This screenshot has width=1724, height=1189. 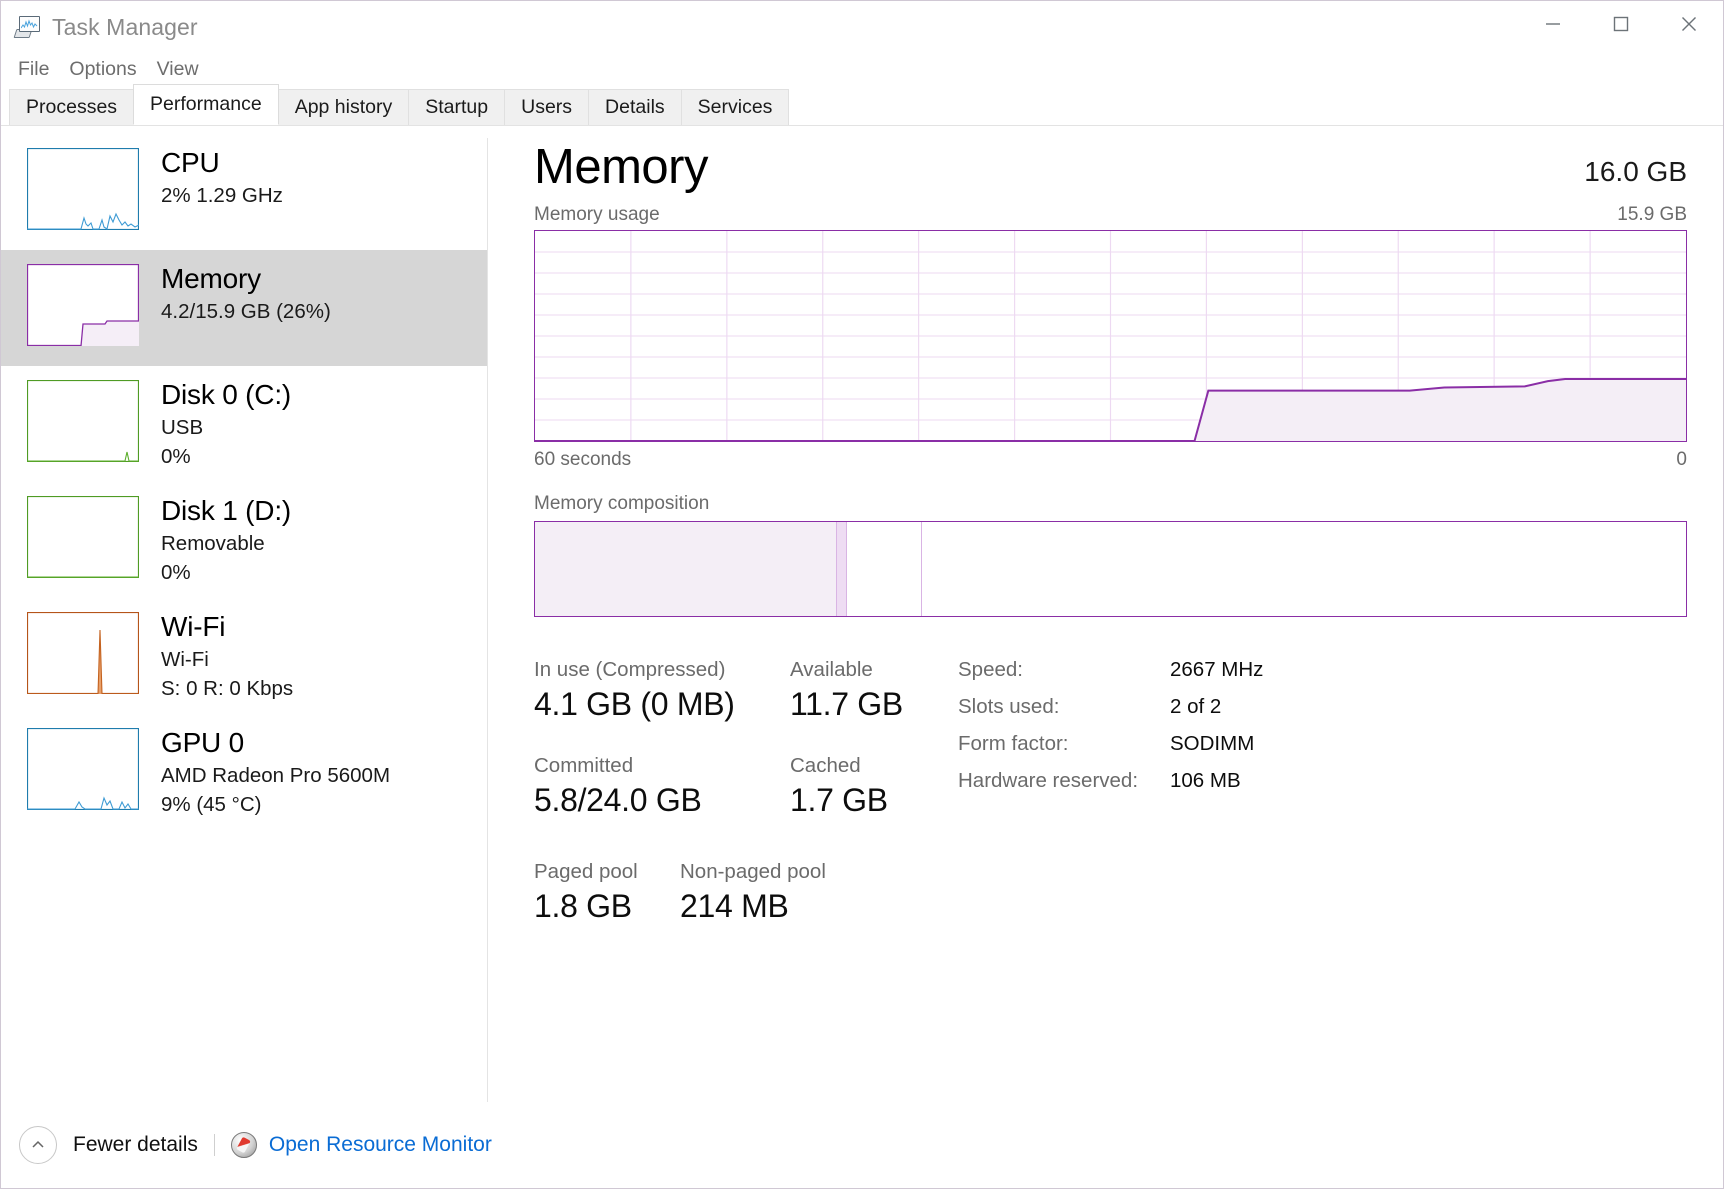 I want to click on memory-usage-plot, so click(x=1110, y=336).